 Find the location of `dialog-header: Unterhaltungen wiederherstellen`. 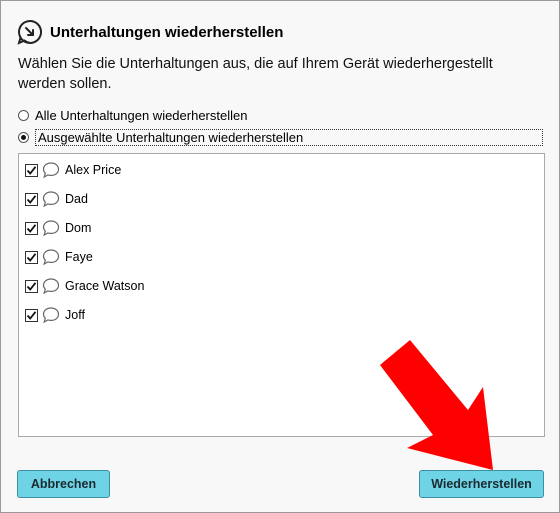

dialog-header: Unterhaltungen wiederherstellen is located at coordinates (149, 32).